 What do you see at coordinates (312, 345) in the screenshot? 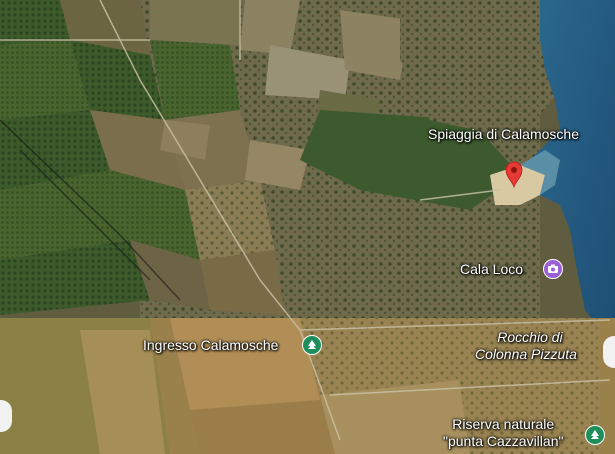
I see `tree-icon` at bounding box center [312, 345].